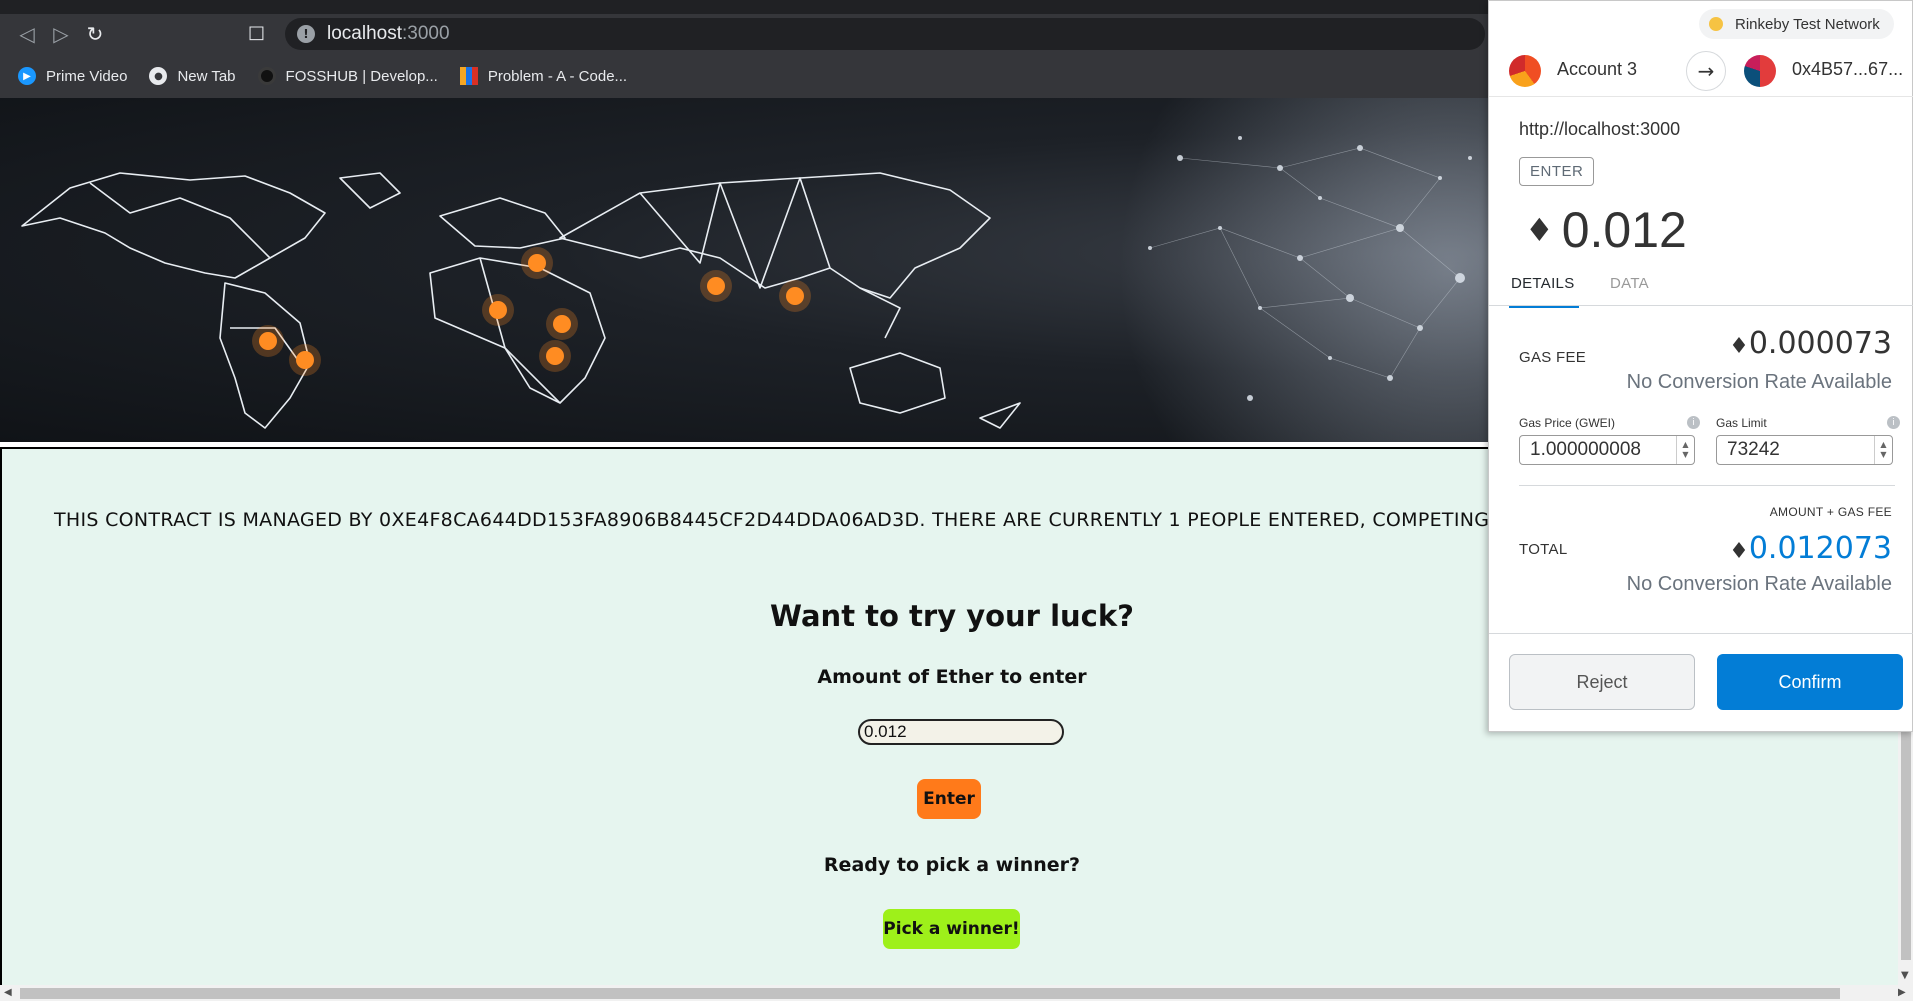  Describe the element at coordinates (1567, 423) in the screenshot. I see `gas-price-label: Gas Price (GWEI)` at that location.